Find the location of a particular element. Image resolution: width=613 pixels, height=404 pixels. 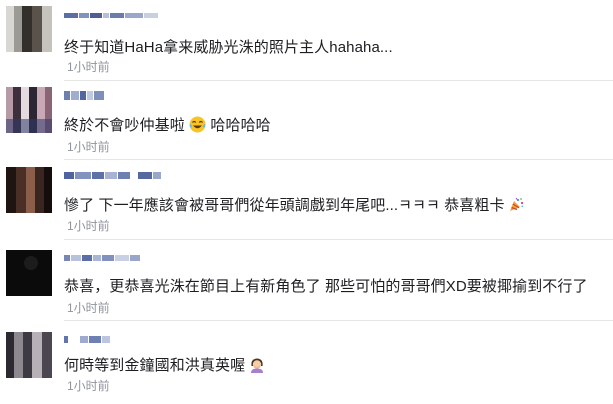

comment-text: 何時等到金鐘國和洪真英喔 is located at coordinates (164, 364).